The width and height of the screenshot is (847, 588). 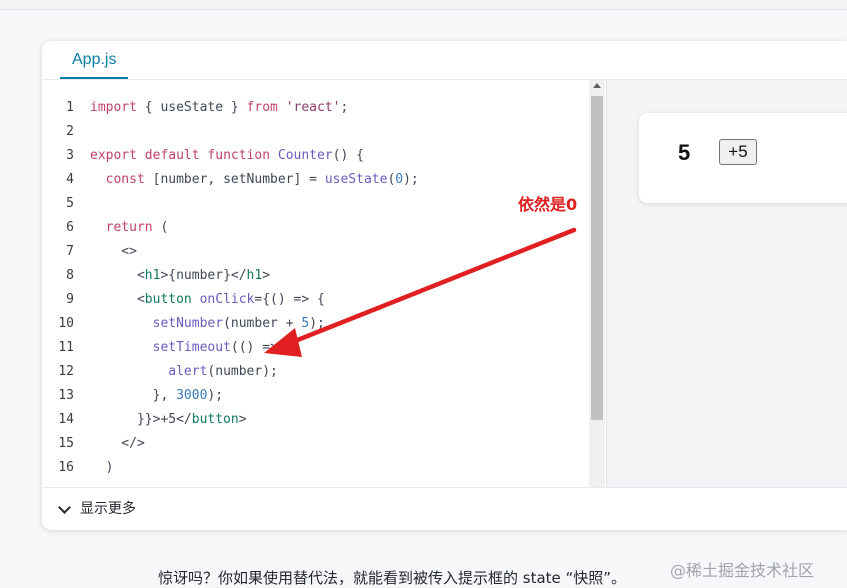 I want to click on code-line: 1 import { useState } from 'react';, so click(x=322, y=108).